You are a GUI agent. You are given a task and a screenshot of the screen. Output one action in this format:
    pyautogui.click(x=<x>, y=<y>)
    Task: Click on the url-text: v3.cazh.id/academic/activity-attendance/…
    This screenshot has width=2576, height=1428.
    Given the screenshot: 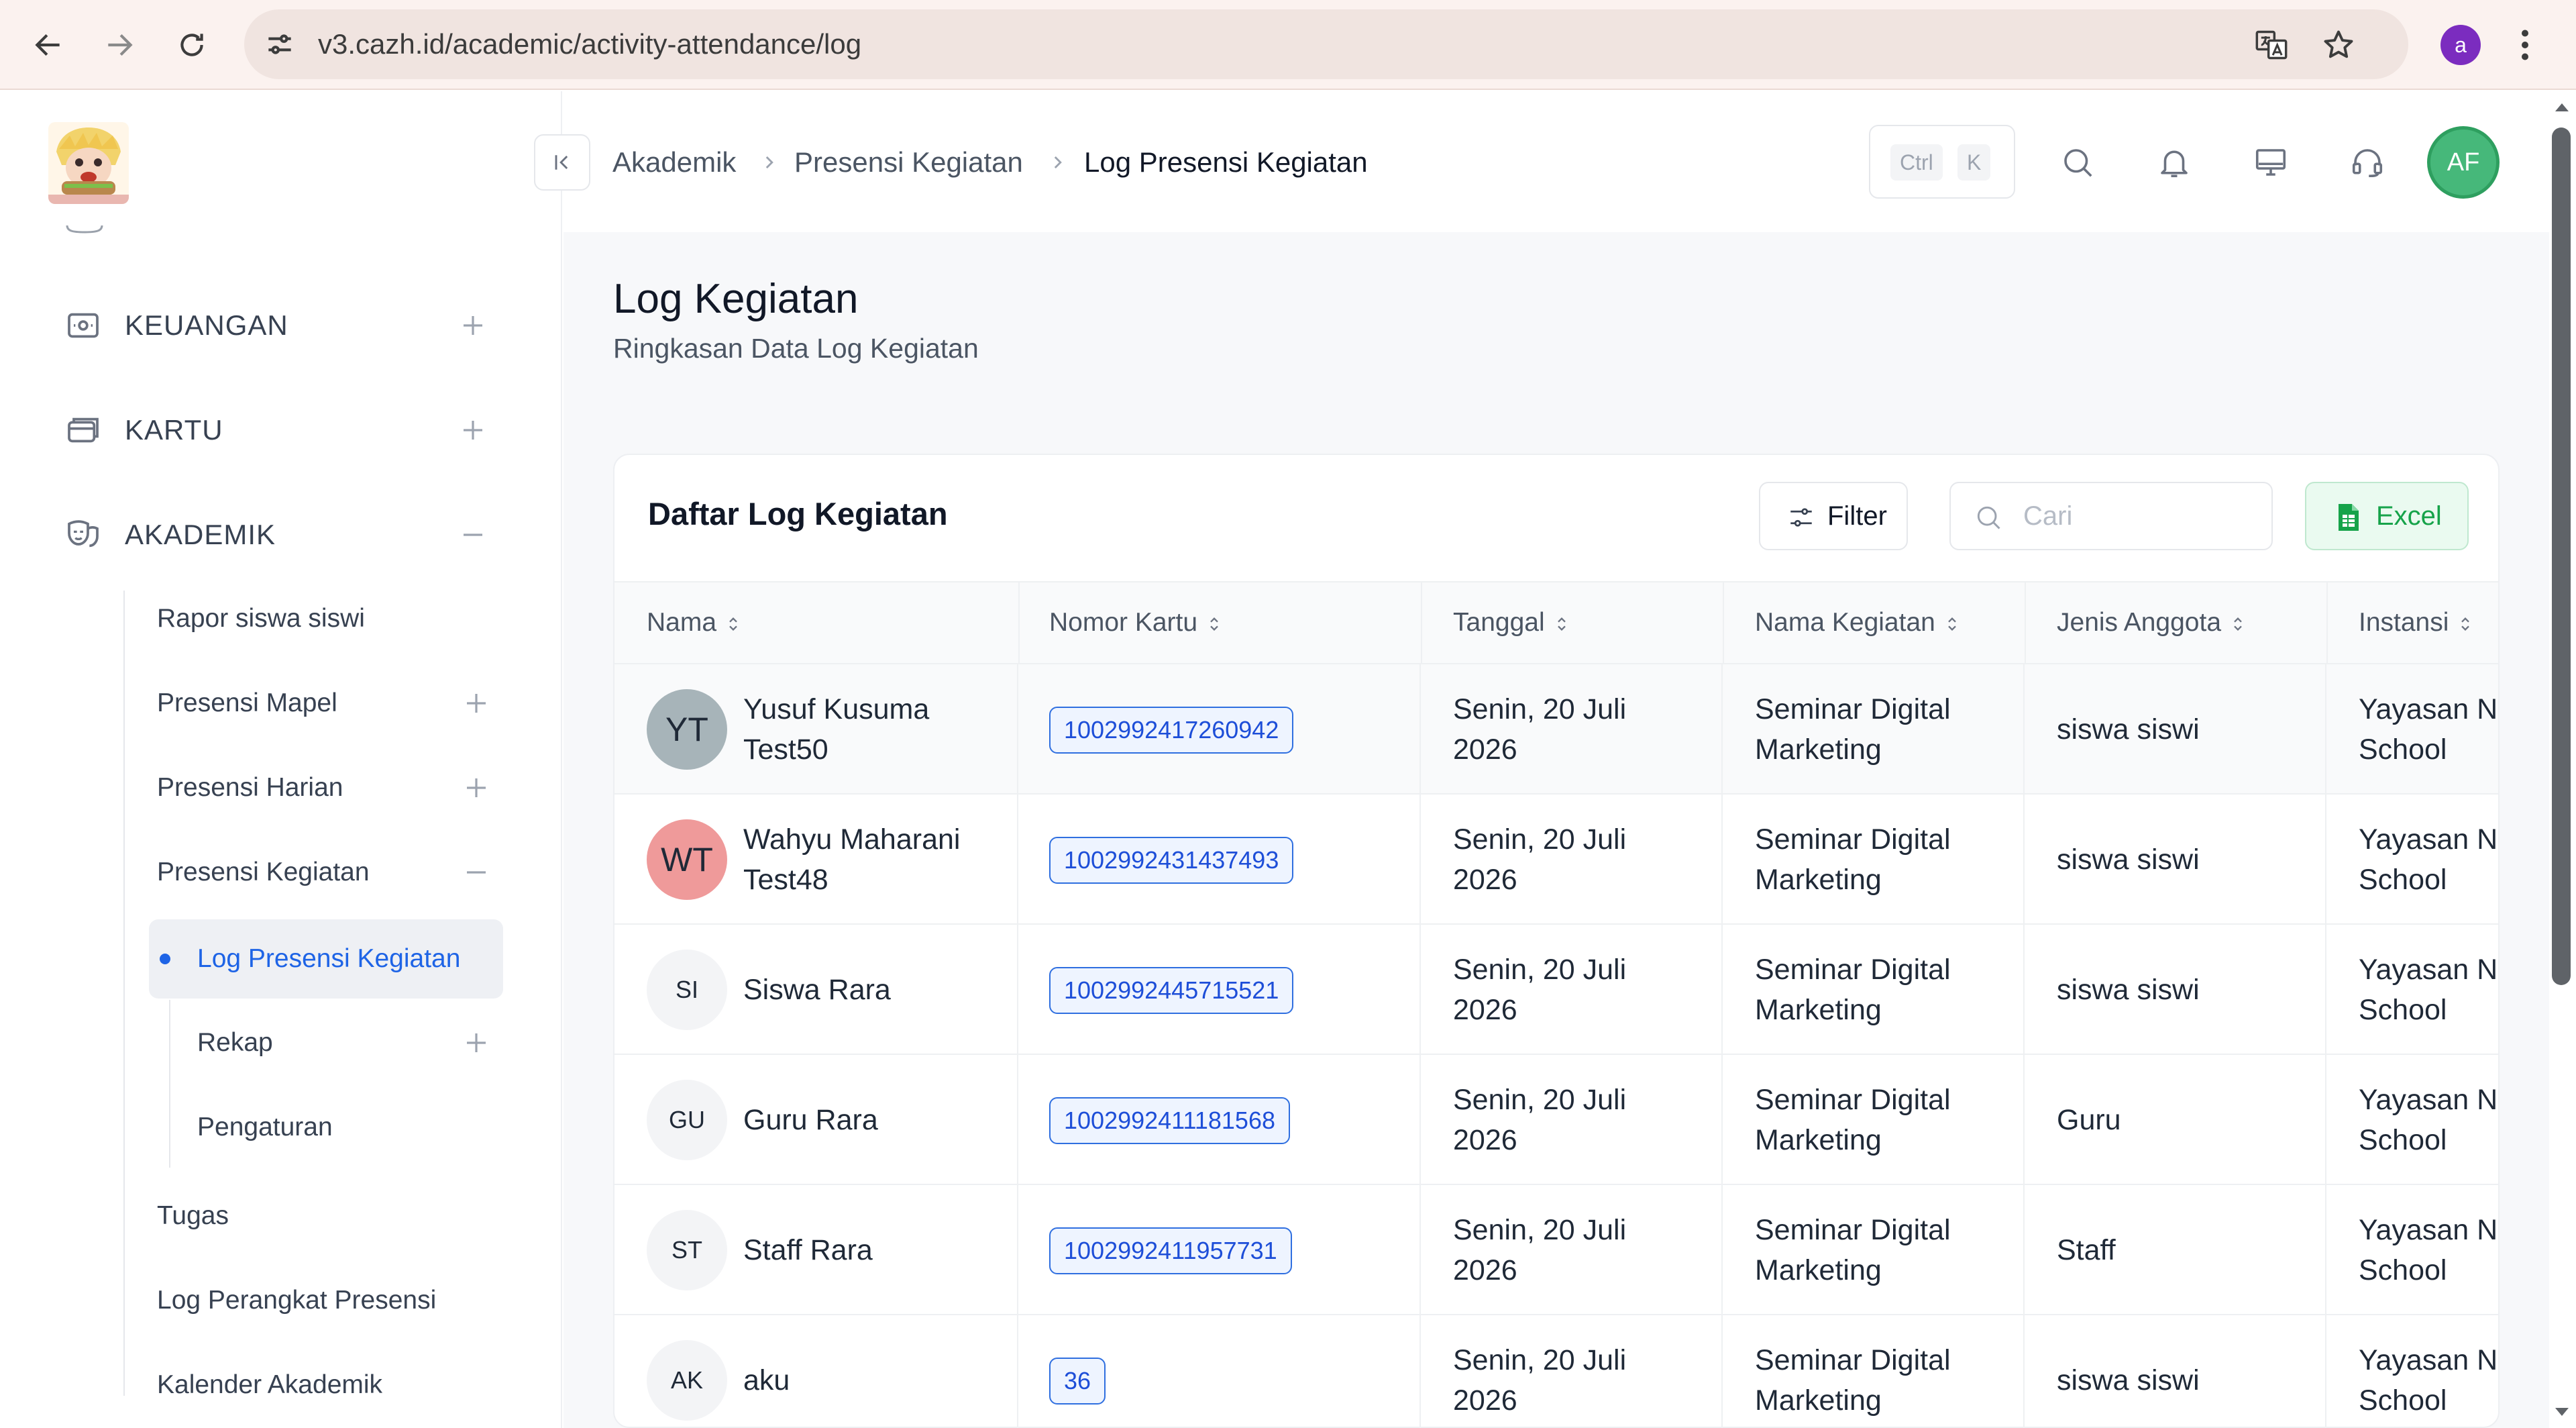 What is the action you would take?
    pyautogui.click(x=589, y=44)
    